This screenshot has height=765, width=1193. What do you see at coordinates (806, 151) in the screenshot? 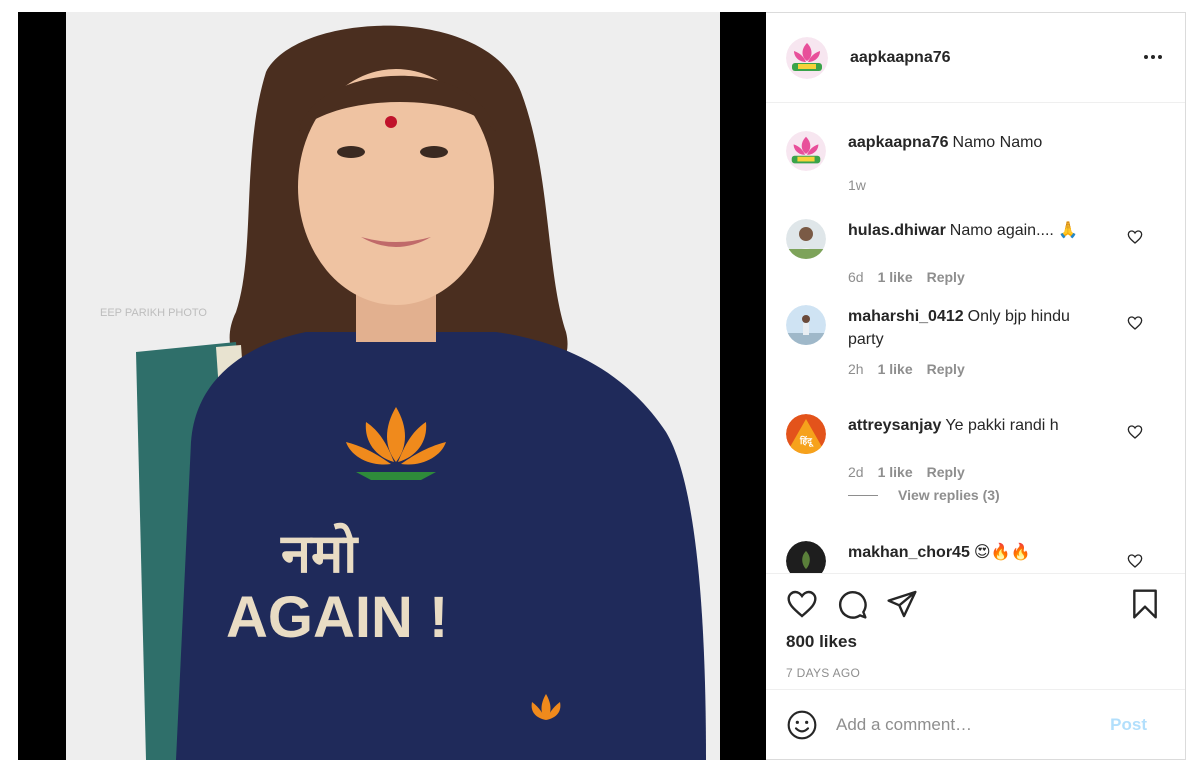
I see `caption-avatar` at bounding box center [806, 151].